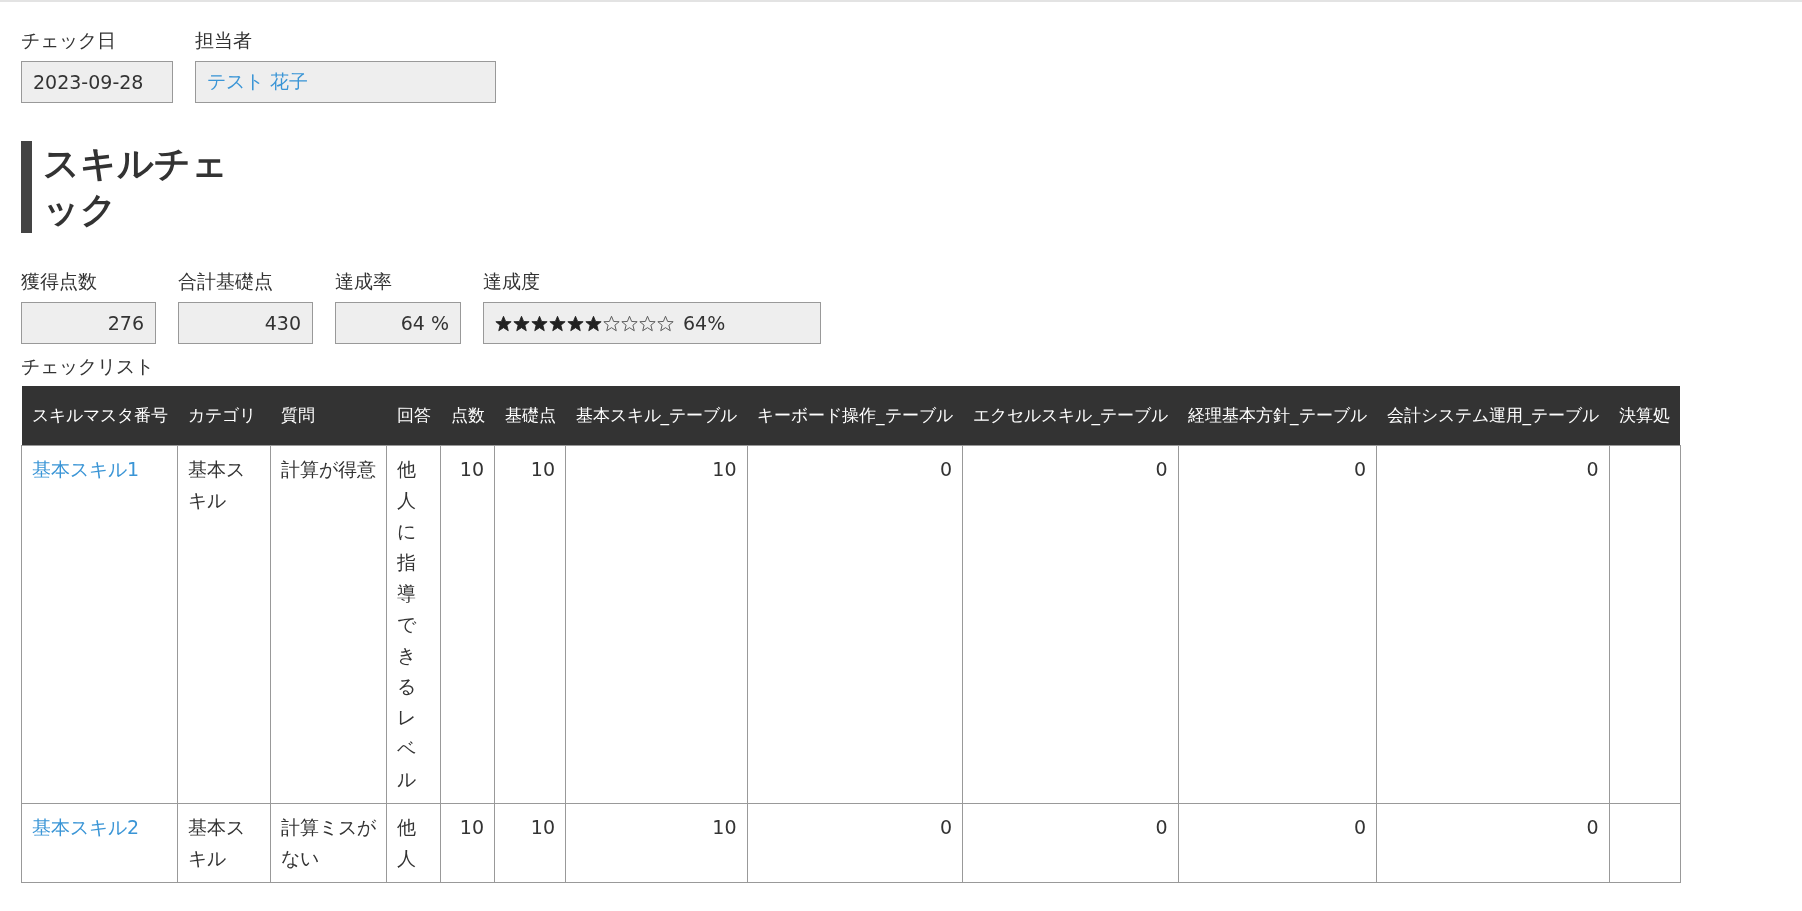 This screenshot has width=1802, height=911. Describe the element at coordinates (132, 187) in the screenshot. I see `section-heading: スキルチェック` at that location.